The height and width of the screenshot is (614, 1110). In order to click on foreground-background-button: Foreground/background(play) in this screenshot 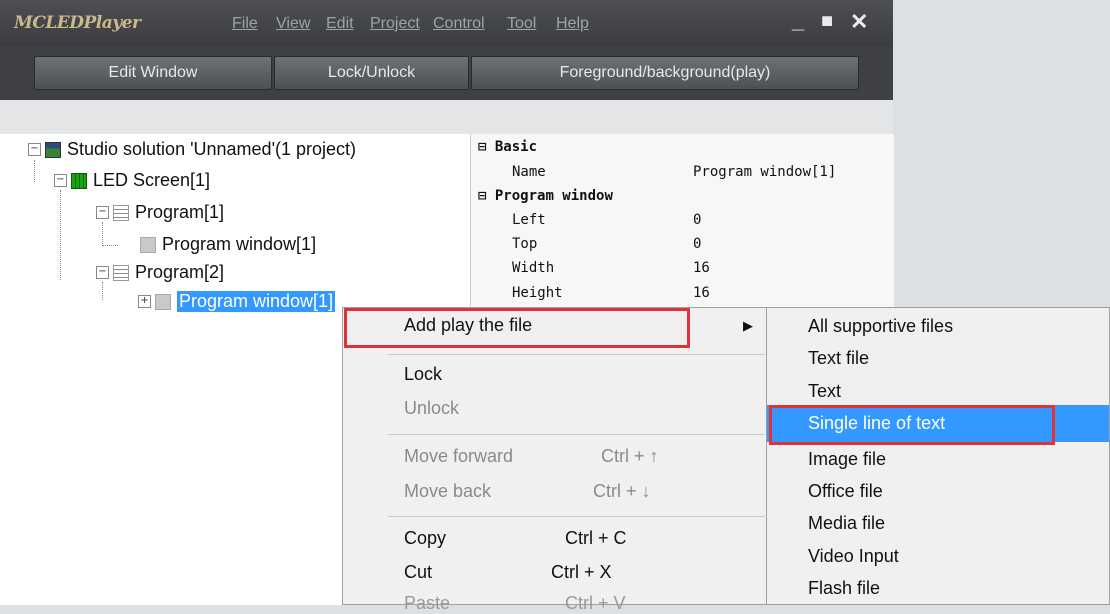, I will do `click(665, 73)`.